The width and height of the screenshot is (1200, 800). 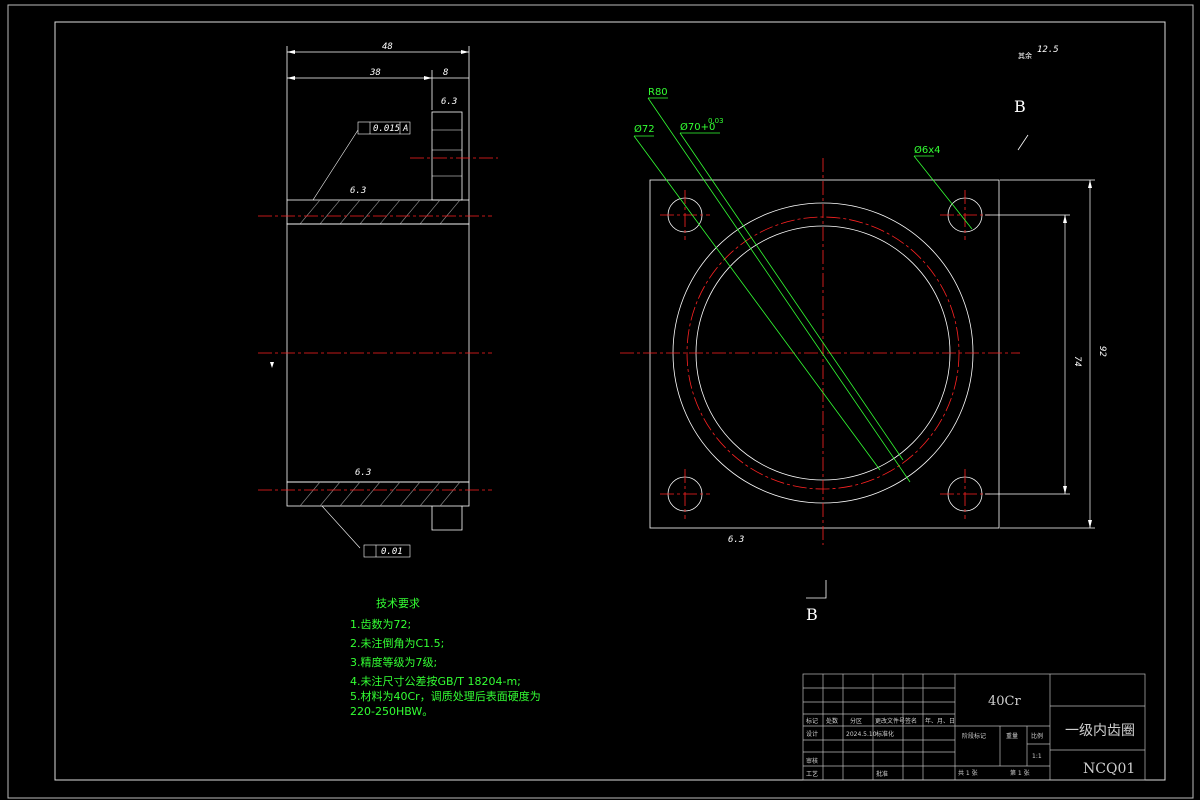 I want to click on tech-req-item-2: 2.未注倒角为C1.5;, so click(x=397, y=643).